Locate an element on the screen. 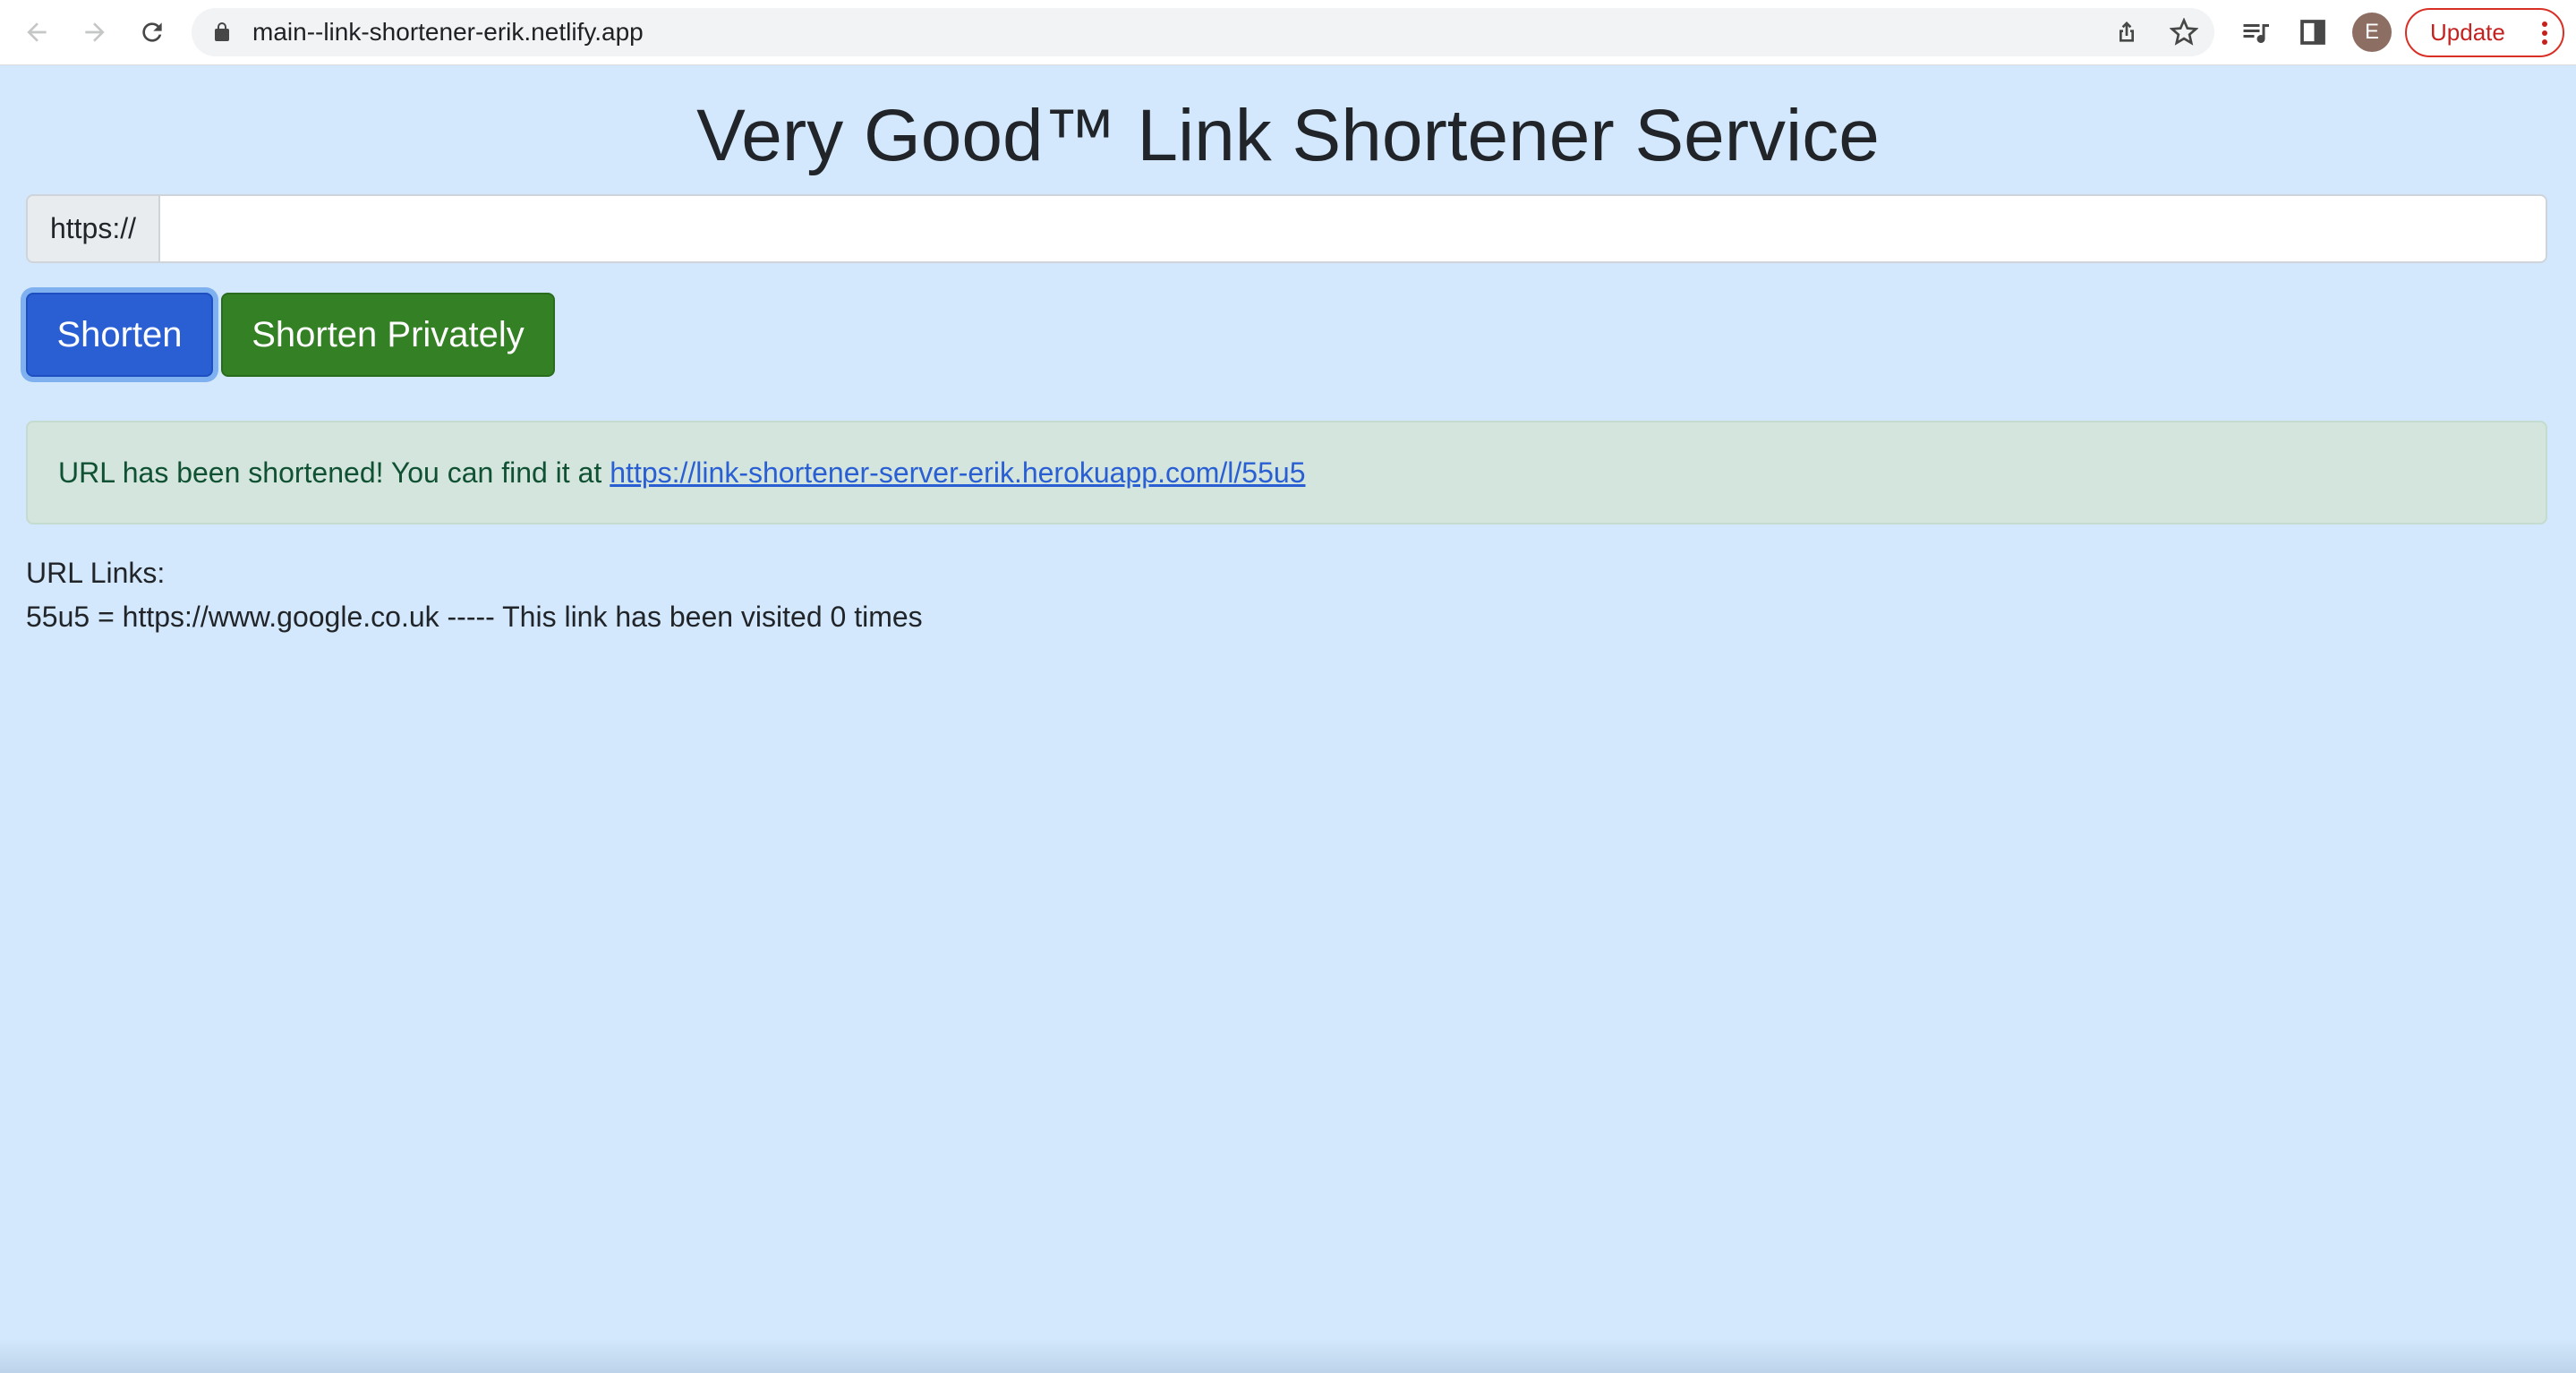 The width and height of the screenshot is (2576, 1373). reload-icon is located at coordinates (152, 32).